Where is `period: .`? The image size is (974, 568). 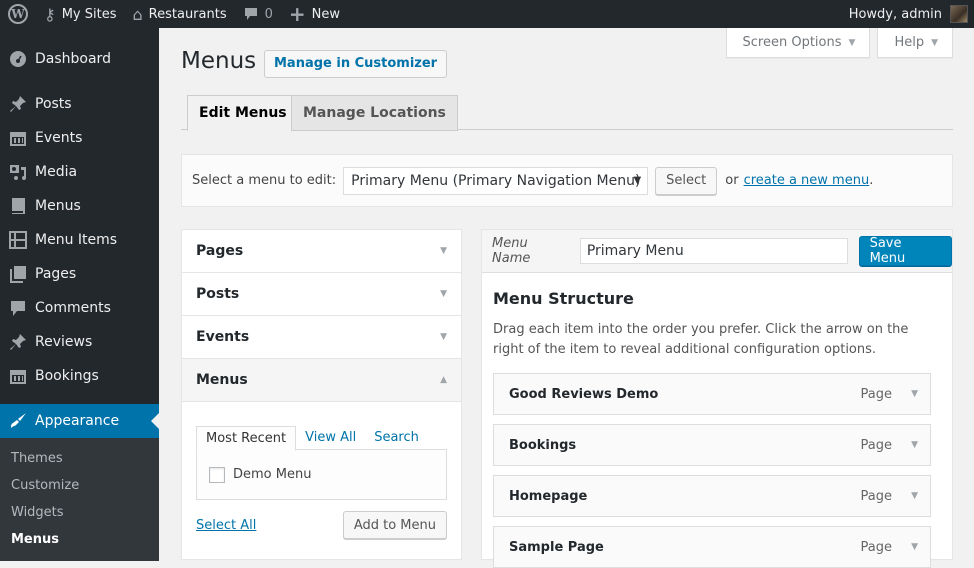
period: . is located at coordinates (871, 180).